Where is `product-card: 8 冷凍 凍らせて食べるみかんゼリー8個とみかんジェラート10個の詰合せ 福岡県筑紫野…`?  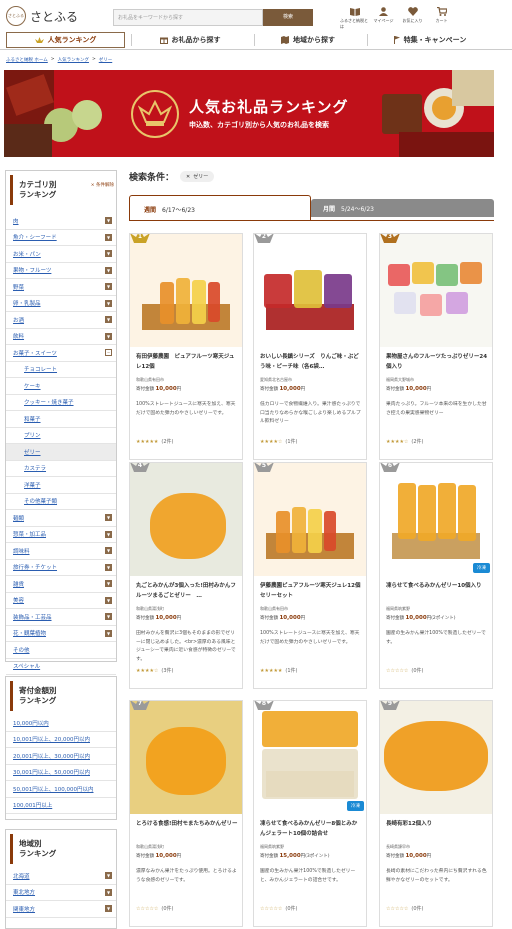 product-card: 8 冷凍 凍らせて食べるみかんゼリー8個とみかんジェラート10個の詰合せ 福岡県筑紫野… is located at coordinates (310, 813).